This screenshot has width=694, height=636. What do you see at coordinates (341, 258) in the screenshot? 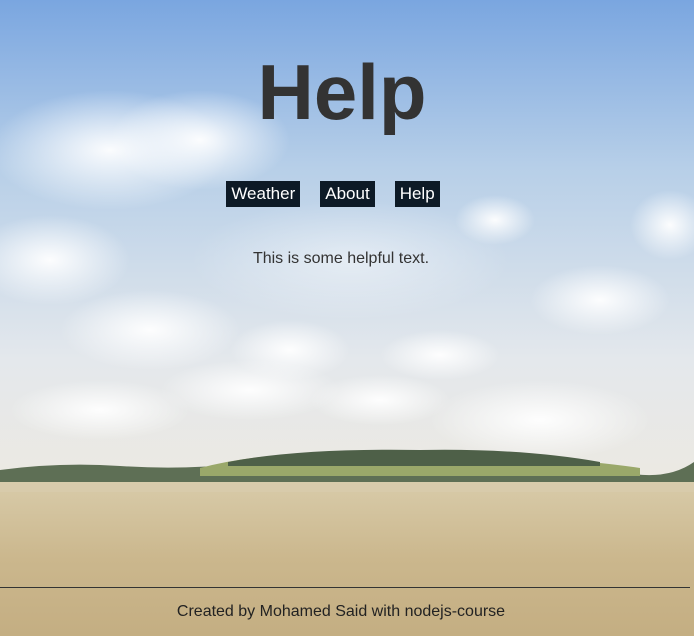
I see `help-text: This is some helpful text.` at bounding box center [341, 258].